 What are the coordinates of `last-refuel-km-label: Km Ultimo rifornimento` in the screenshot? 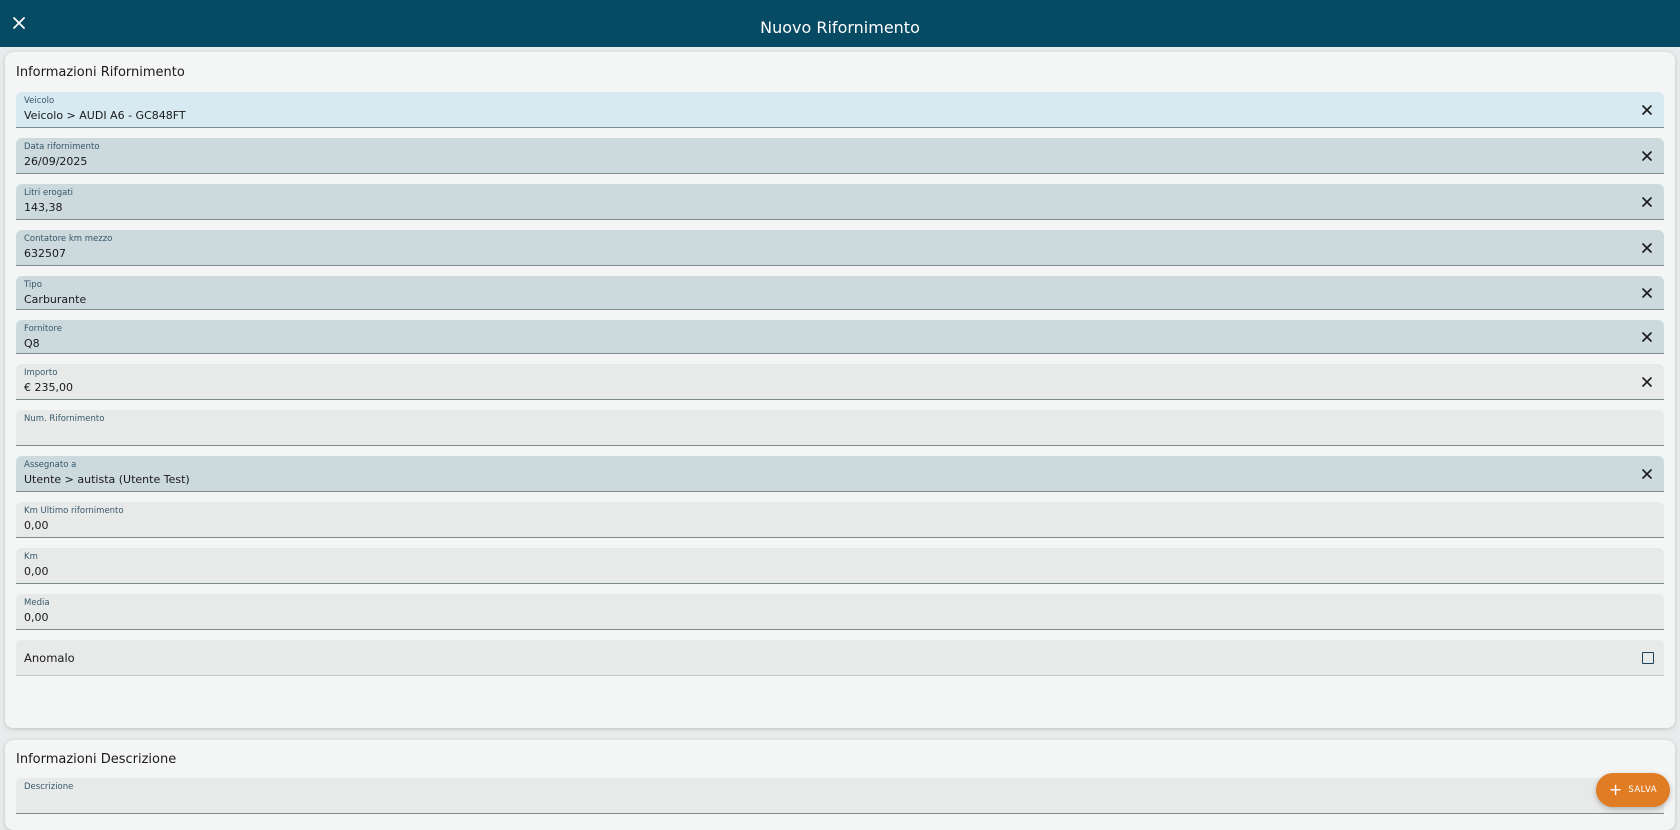 It's located at (74, 511).